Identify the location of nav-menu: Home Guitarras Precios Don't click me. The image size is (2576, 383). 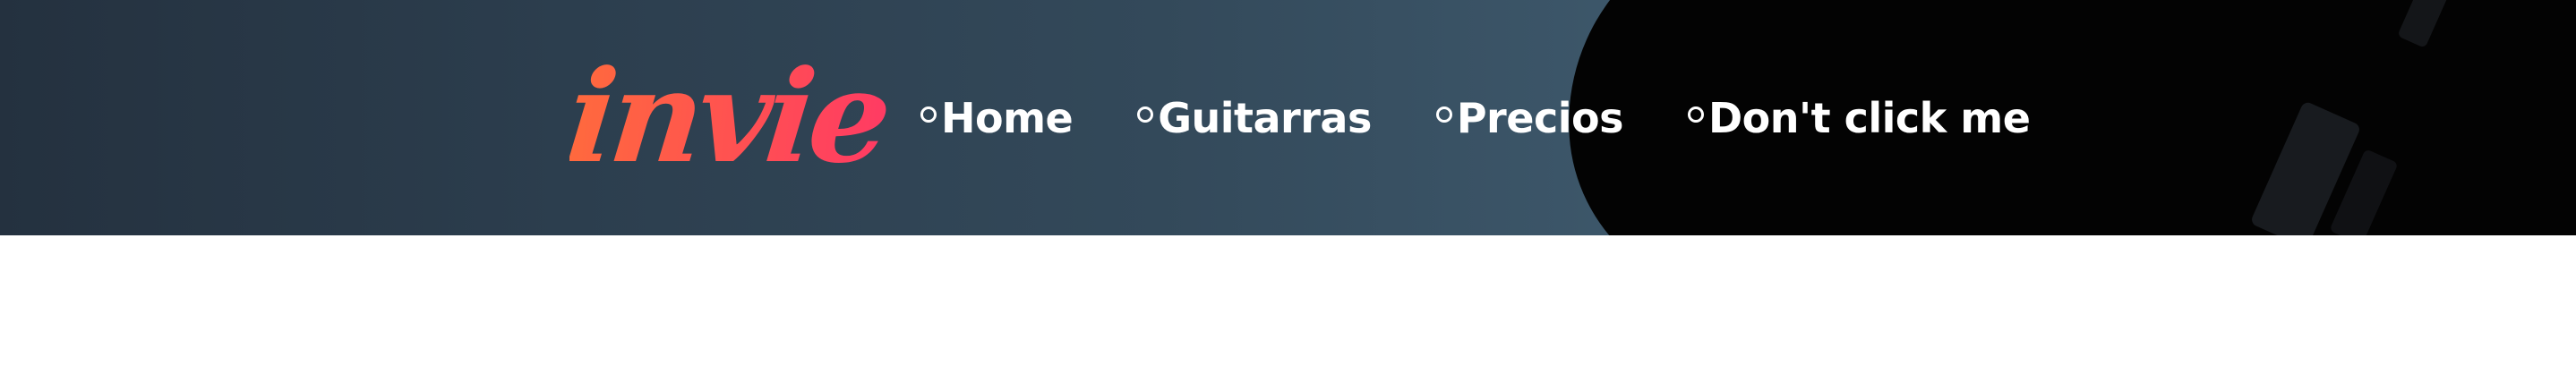
(1476, 118).